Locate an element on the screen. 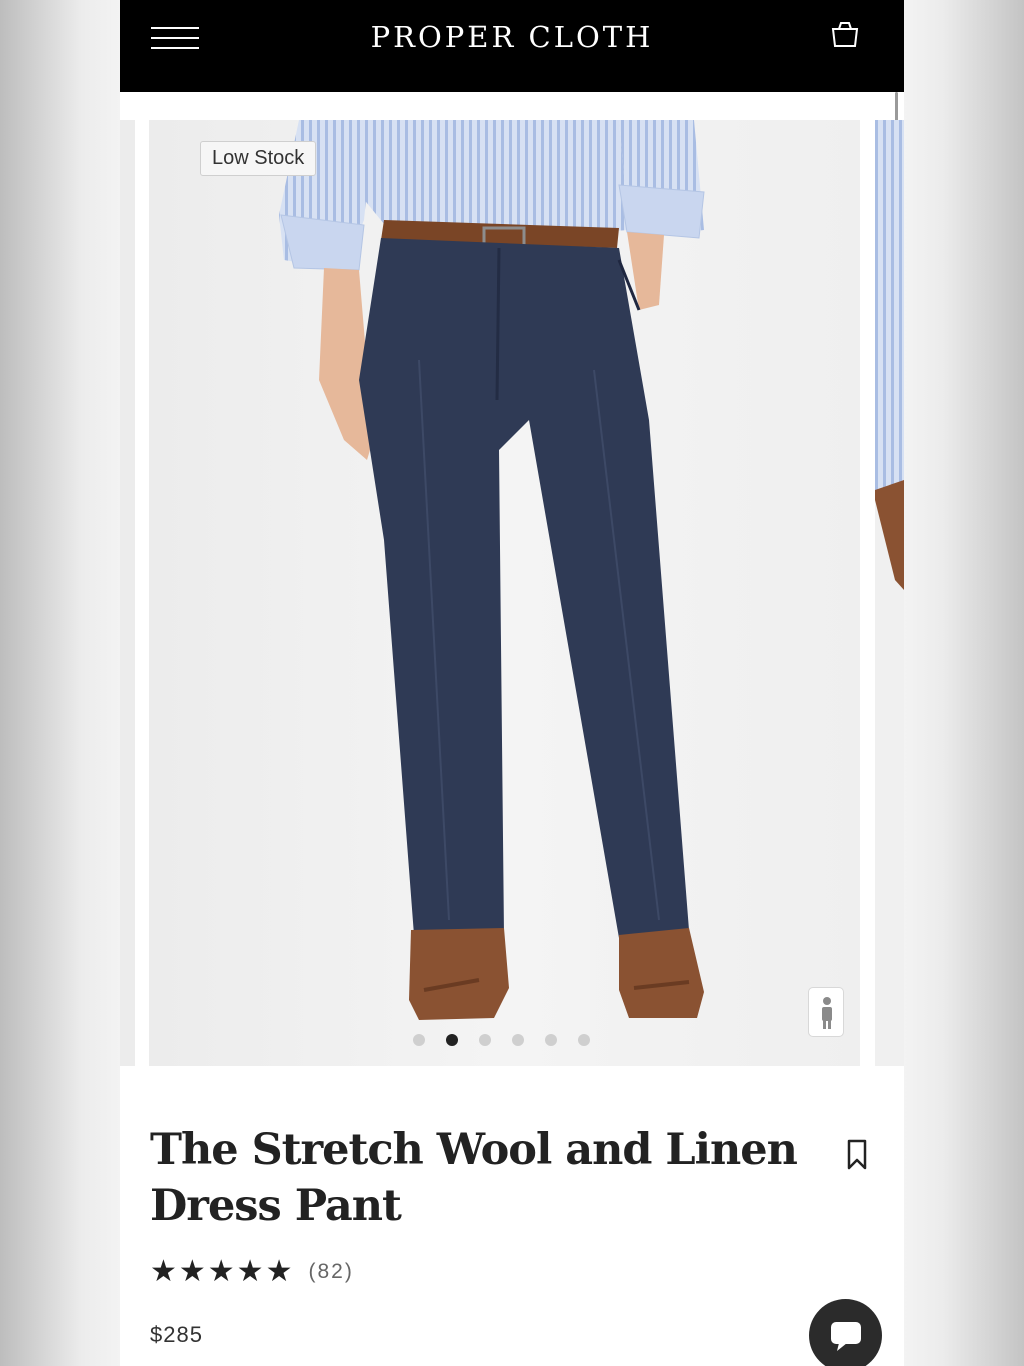 The width and height of the screenshot is (1024, 1366). carousel-pagination is located at coordinates (501, 1040).